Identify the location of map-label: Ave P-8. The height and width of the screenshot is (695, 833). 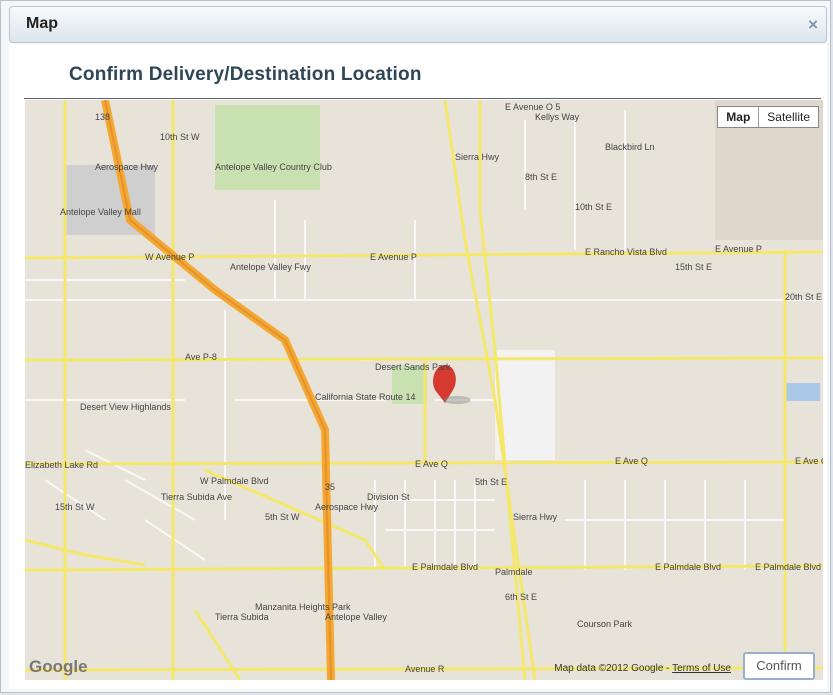
(201, 357).